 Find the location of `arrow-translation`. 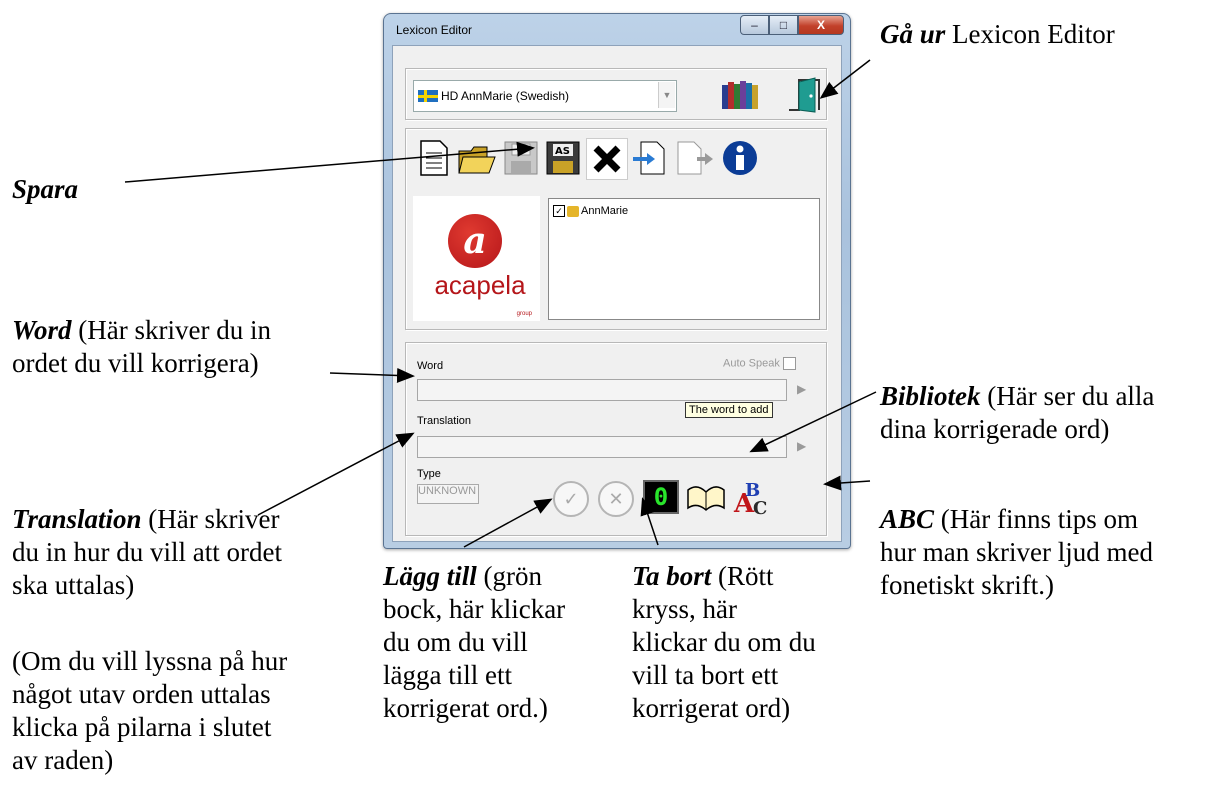

arrow-translation is located at coordinates (336, 474).